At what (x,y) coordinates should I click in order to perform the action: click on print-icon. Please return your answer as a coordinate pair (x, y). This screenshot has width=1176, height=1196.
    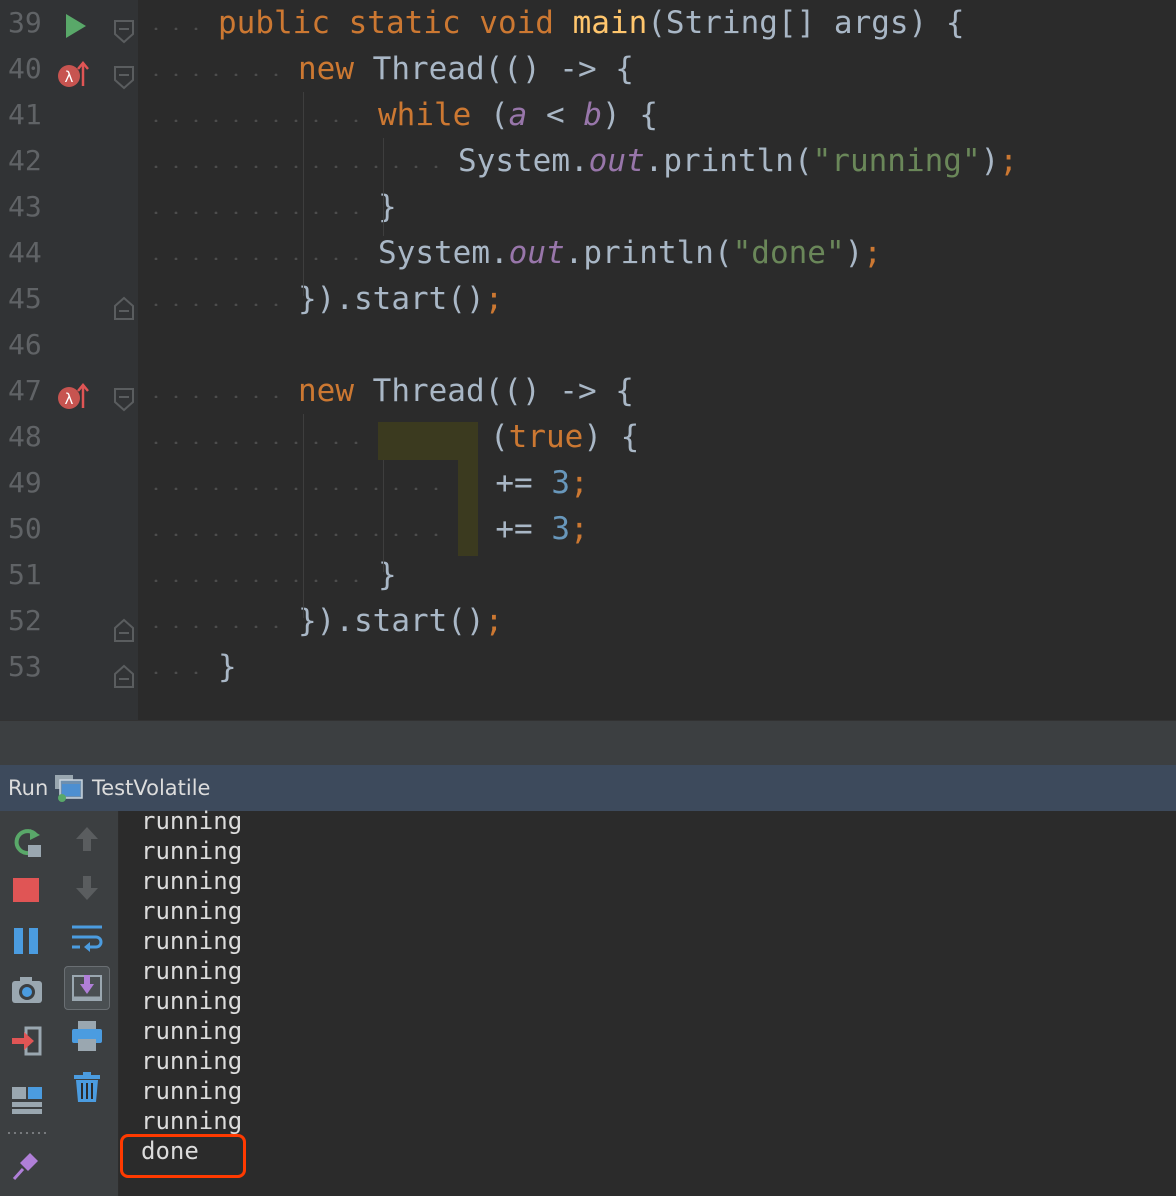
    Looking at the image, I should click on (87, 1036).